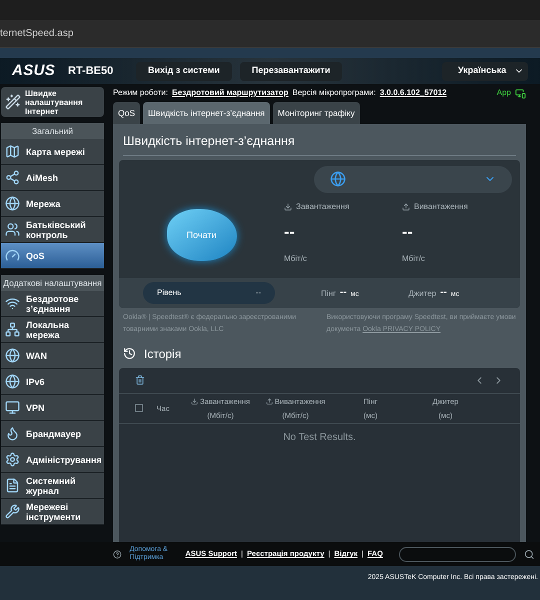  What do you see at coordinates (163, 354) in the screenshot?
I see `history-title: Історія` at bounding box center [163, 354].